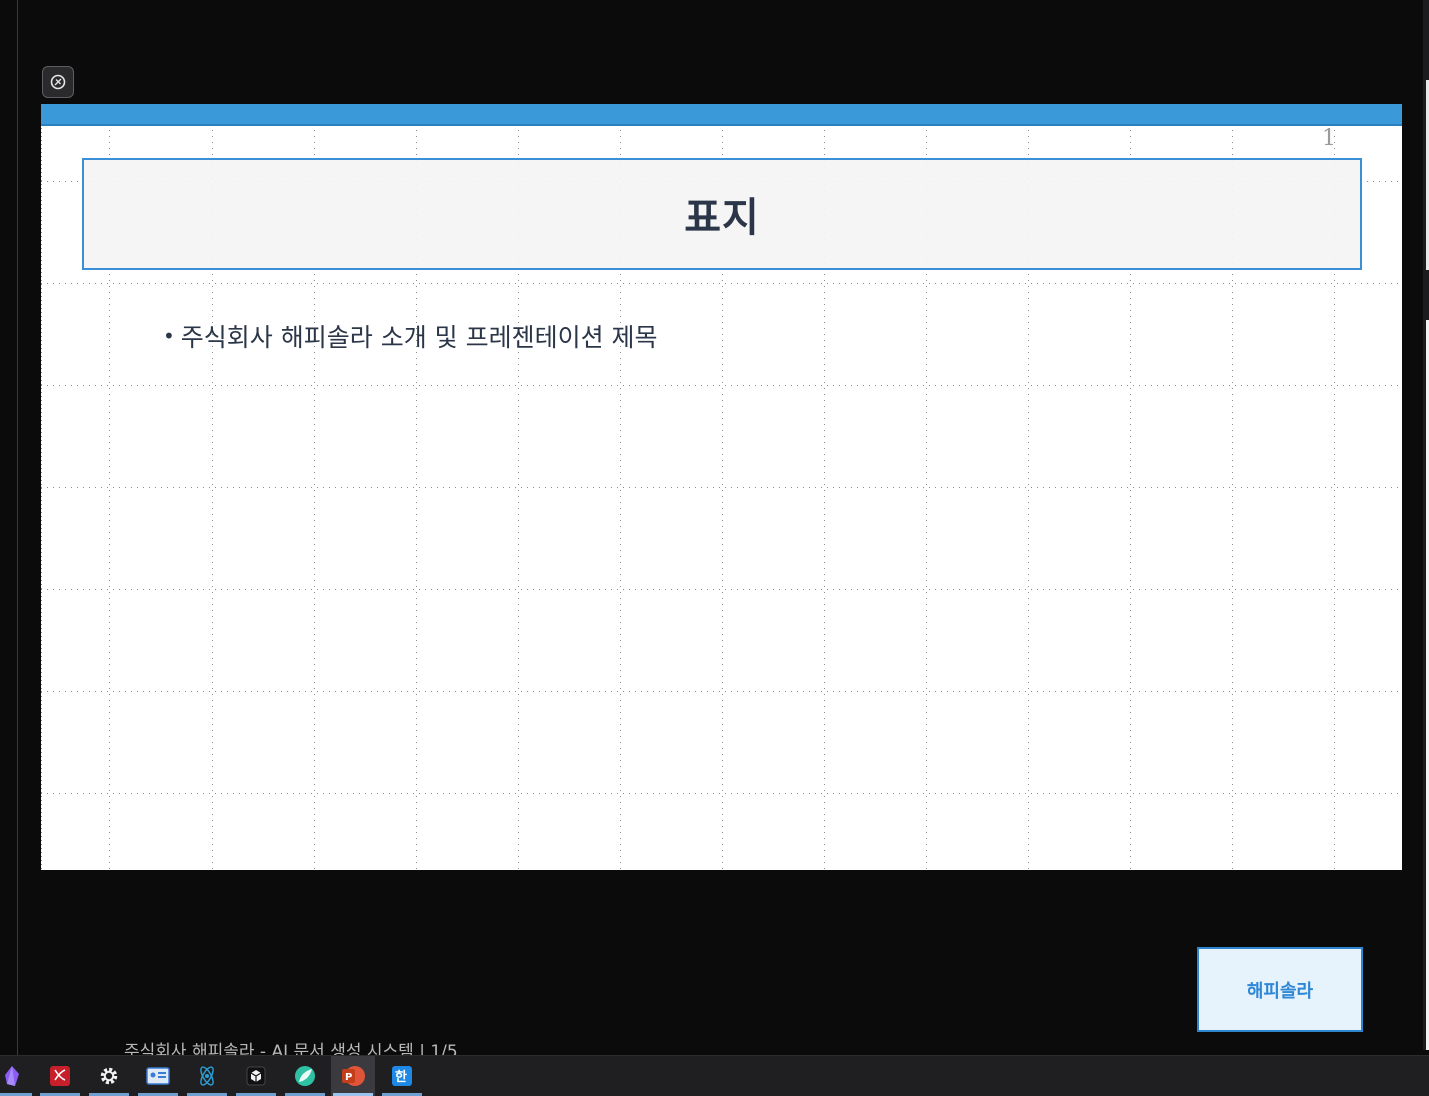  I want to click on leaf-icon, so click(305, 1076).